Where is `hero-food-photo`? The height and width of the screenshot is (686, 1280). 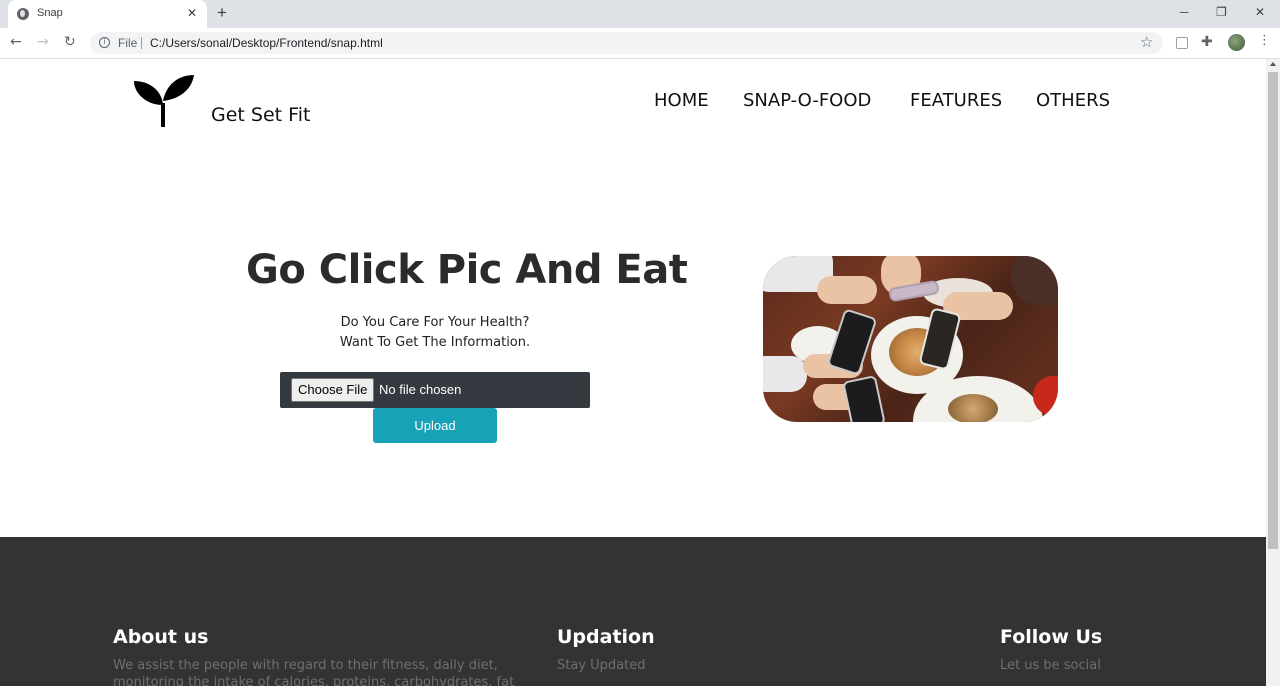 hero-food-photo is located at coordinates (910, 339).